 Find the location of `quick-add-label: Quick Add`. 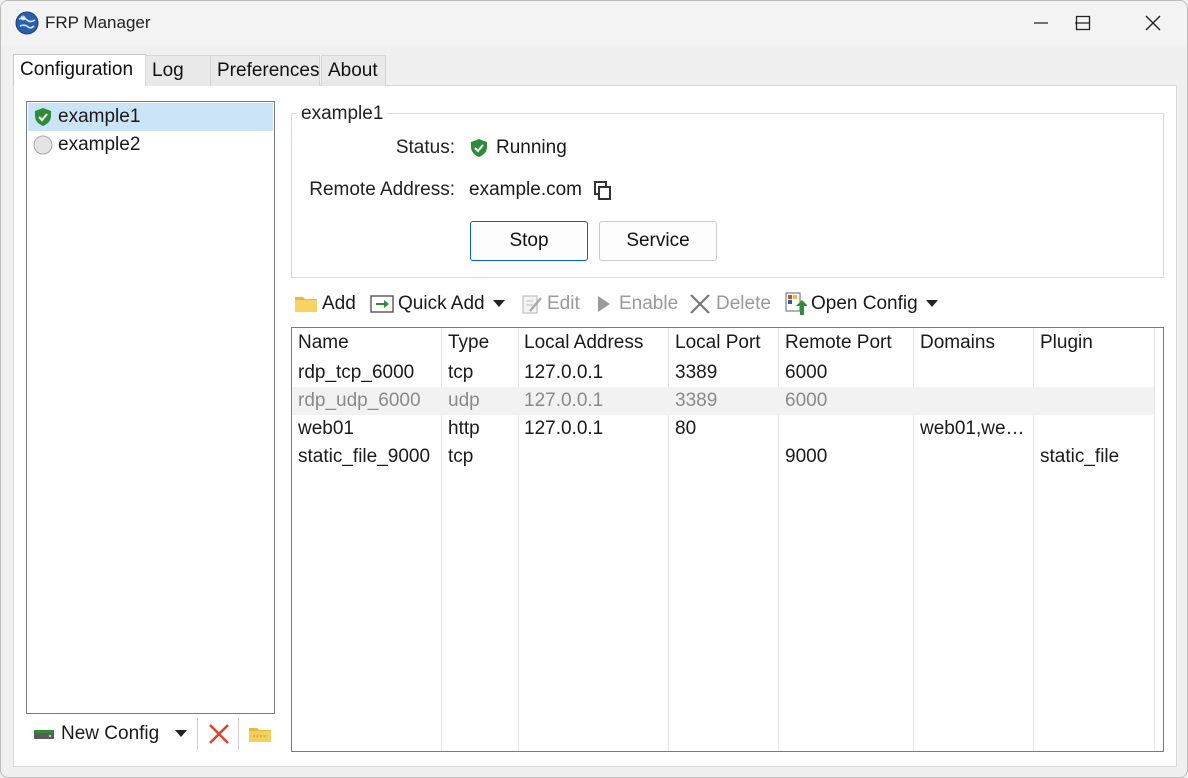

quick-add-label: Quick Add is located at coordinates (441, 303).